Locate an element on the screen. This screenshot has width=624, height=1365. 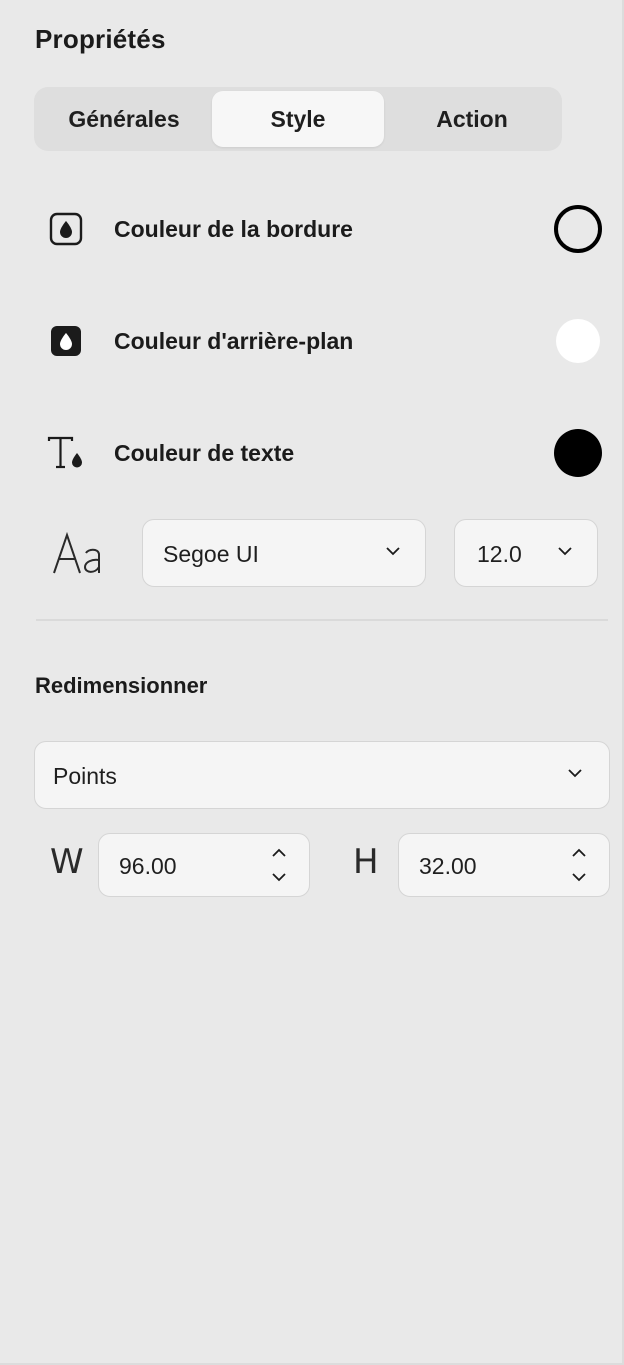
tab-generales: Générales is located at coordinates (124, 119).